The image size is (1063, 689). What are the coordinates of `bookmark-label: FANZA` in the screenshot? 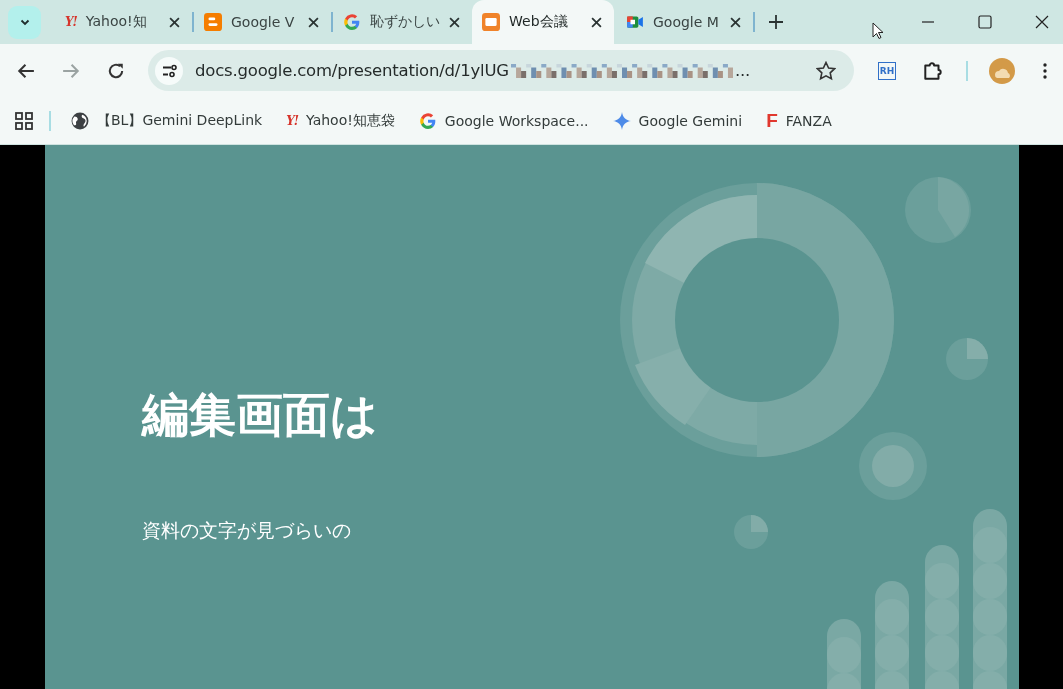 It's located at (808, 120).